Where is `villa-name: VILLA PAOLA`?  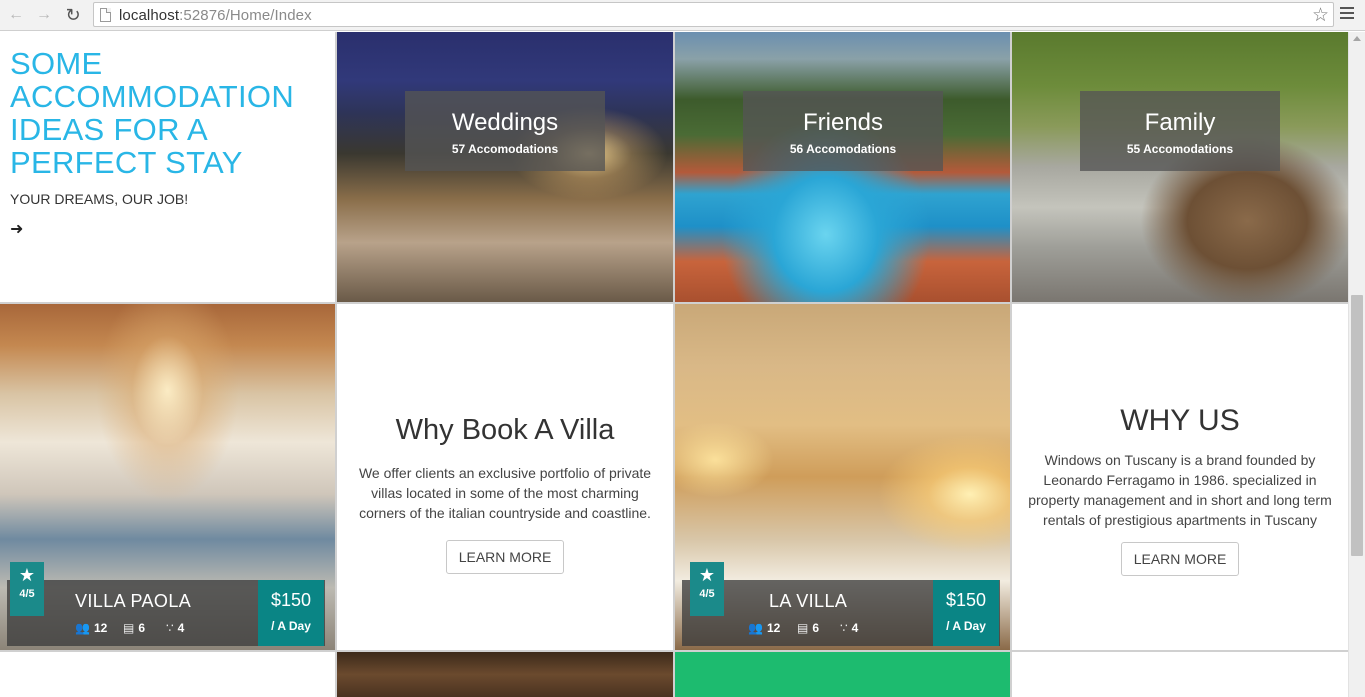 villa-name: VILLA PAOLA is located at coordinates (133, 601).